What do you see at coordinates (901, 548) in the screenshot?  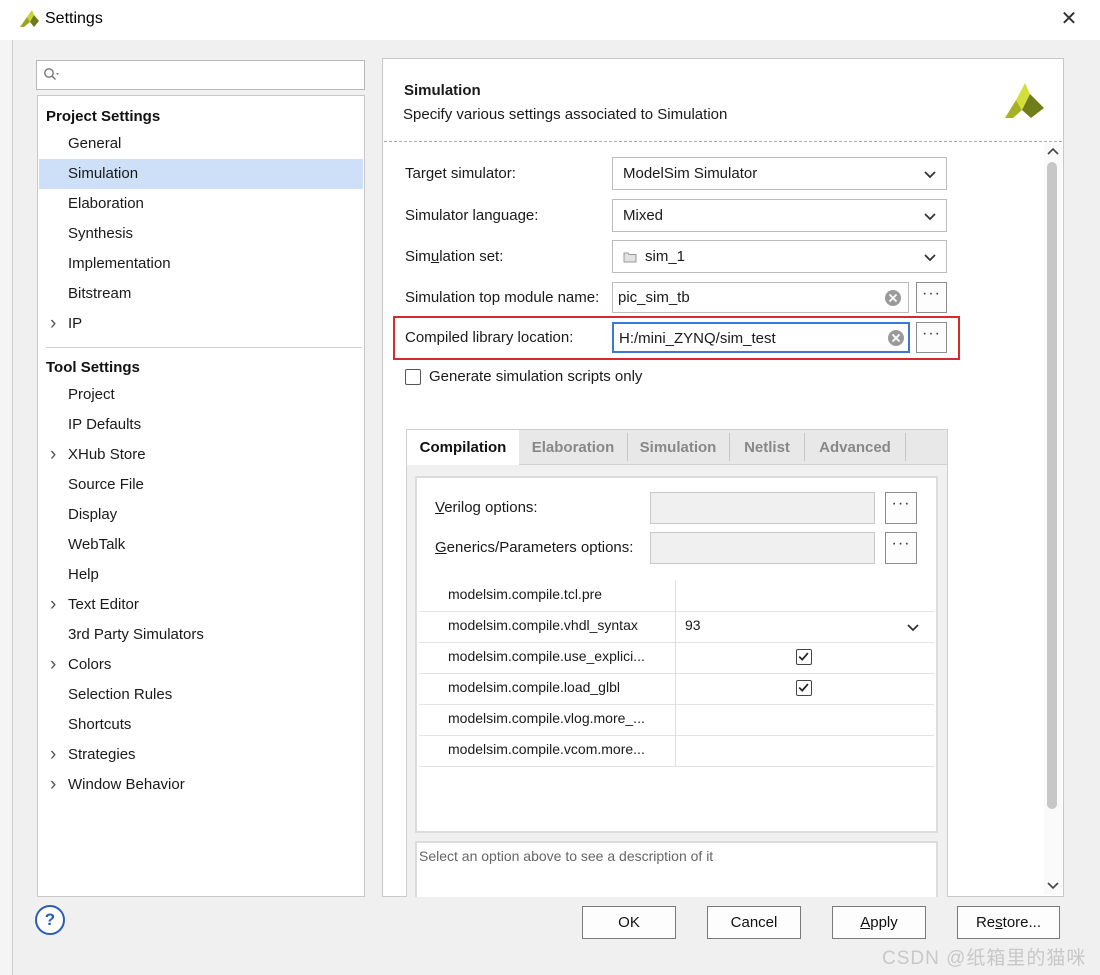 I see `generics-options-browse-button: ···` at bounding box center [901, 548].